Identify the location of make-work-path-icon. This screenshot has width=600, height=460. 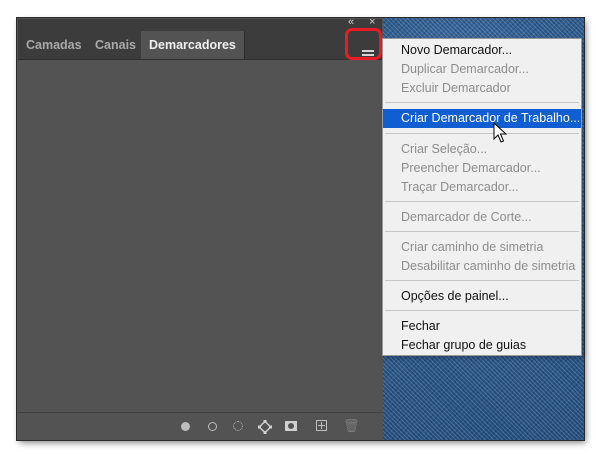
(265, 427).